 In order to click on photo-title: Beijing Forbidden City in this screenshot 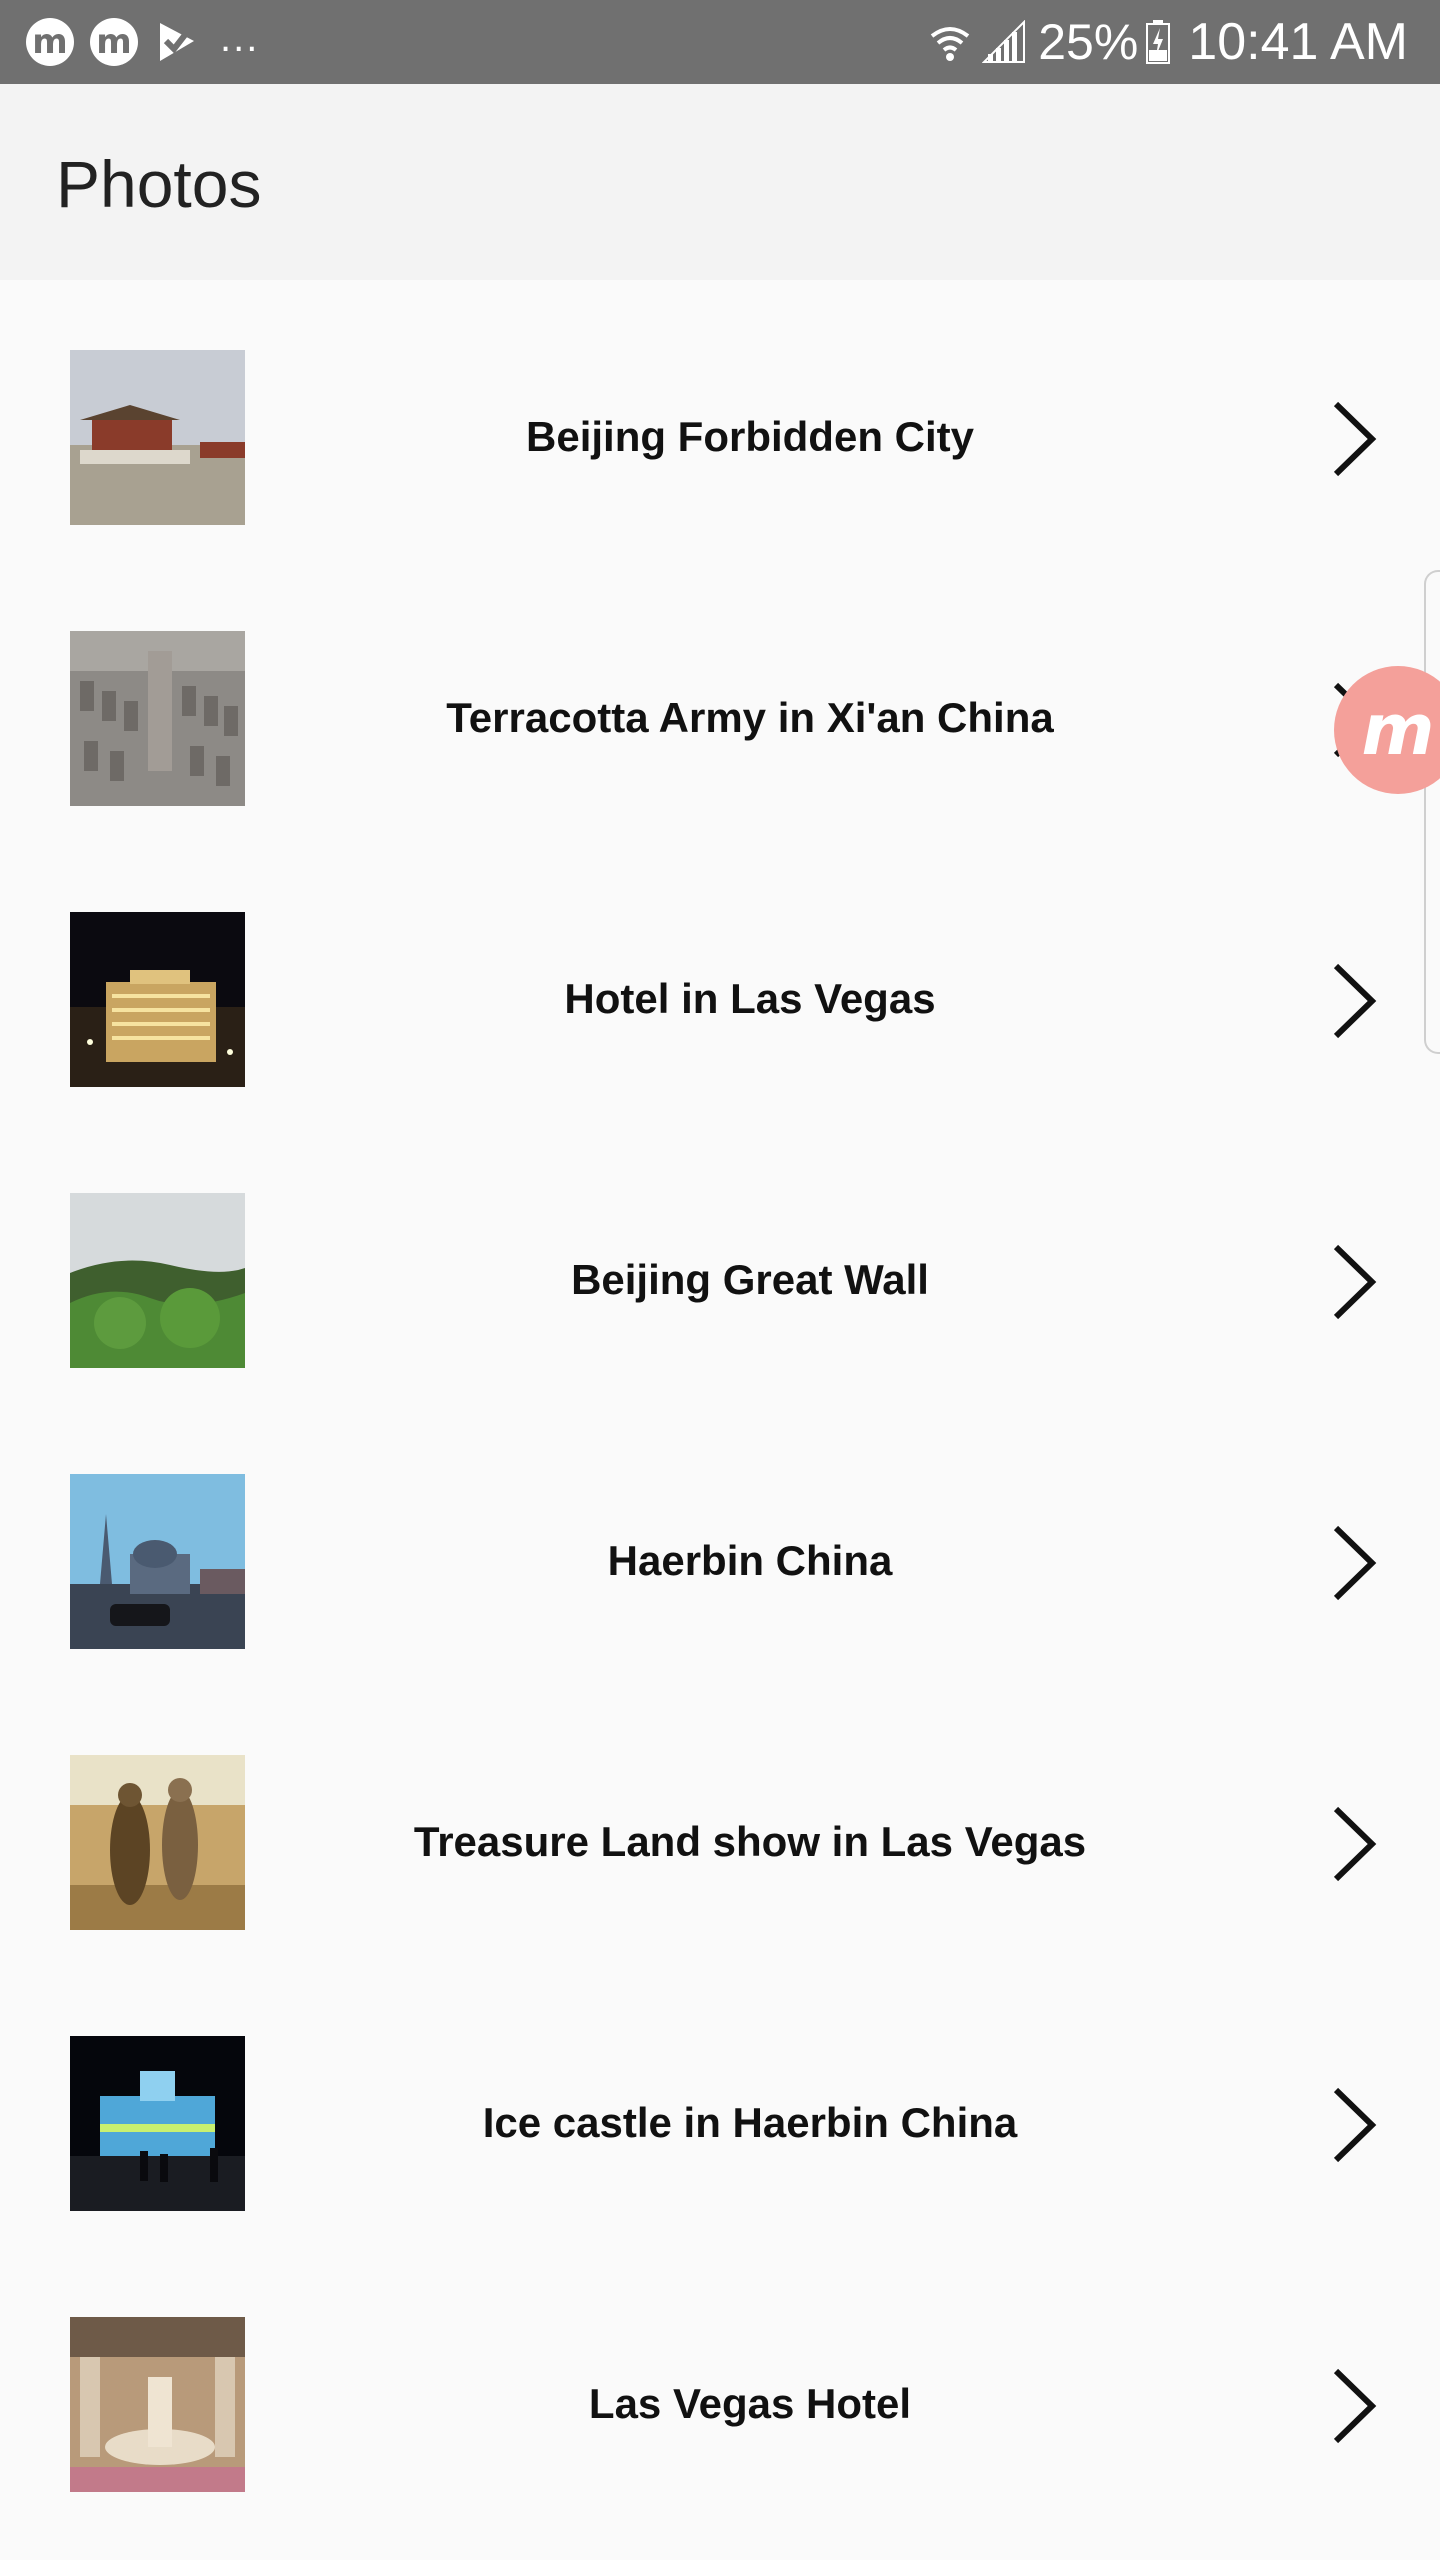, I will do `click(750, 436)`.